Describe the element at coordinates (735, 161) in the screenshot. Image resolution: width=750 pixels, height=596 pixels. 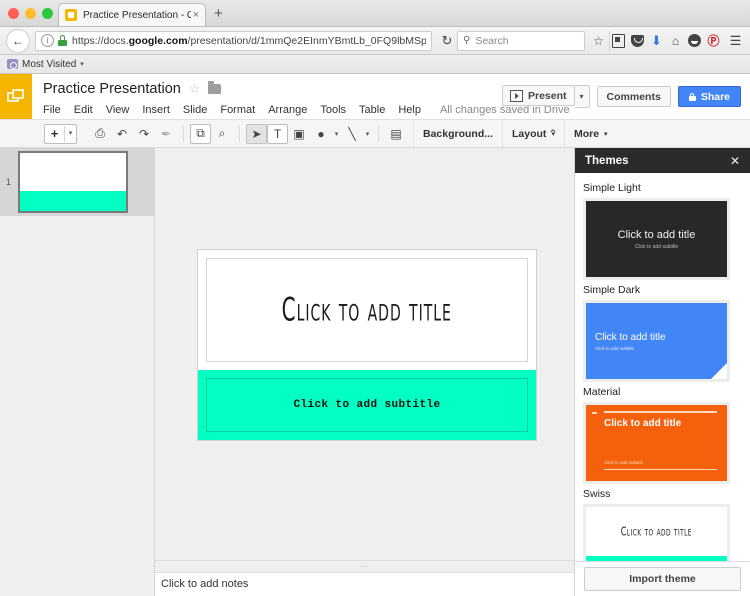
I see `close-icon: ✕` at that location.